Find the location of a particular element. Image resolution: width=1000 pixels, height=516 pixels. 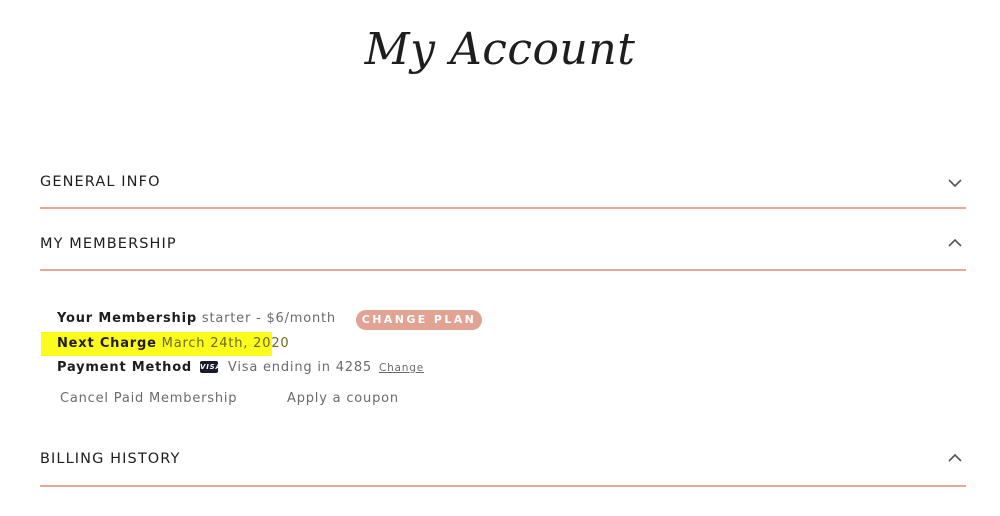

membership-plan-row: Your Membership starter - $6/month is located at coordinates (196, 318).